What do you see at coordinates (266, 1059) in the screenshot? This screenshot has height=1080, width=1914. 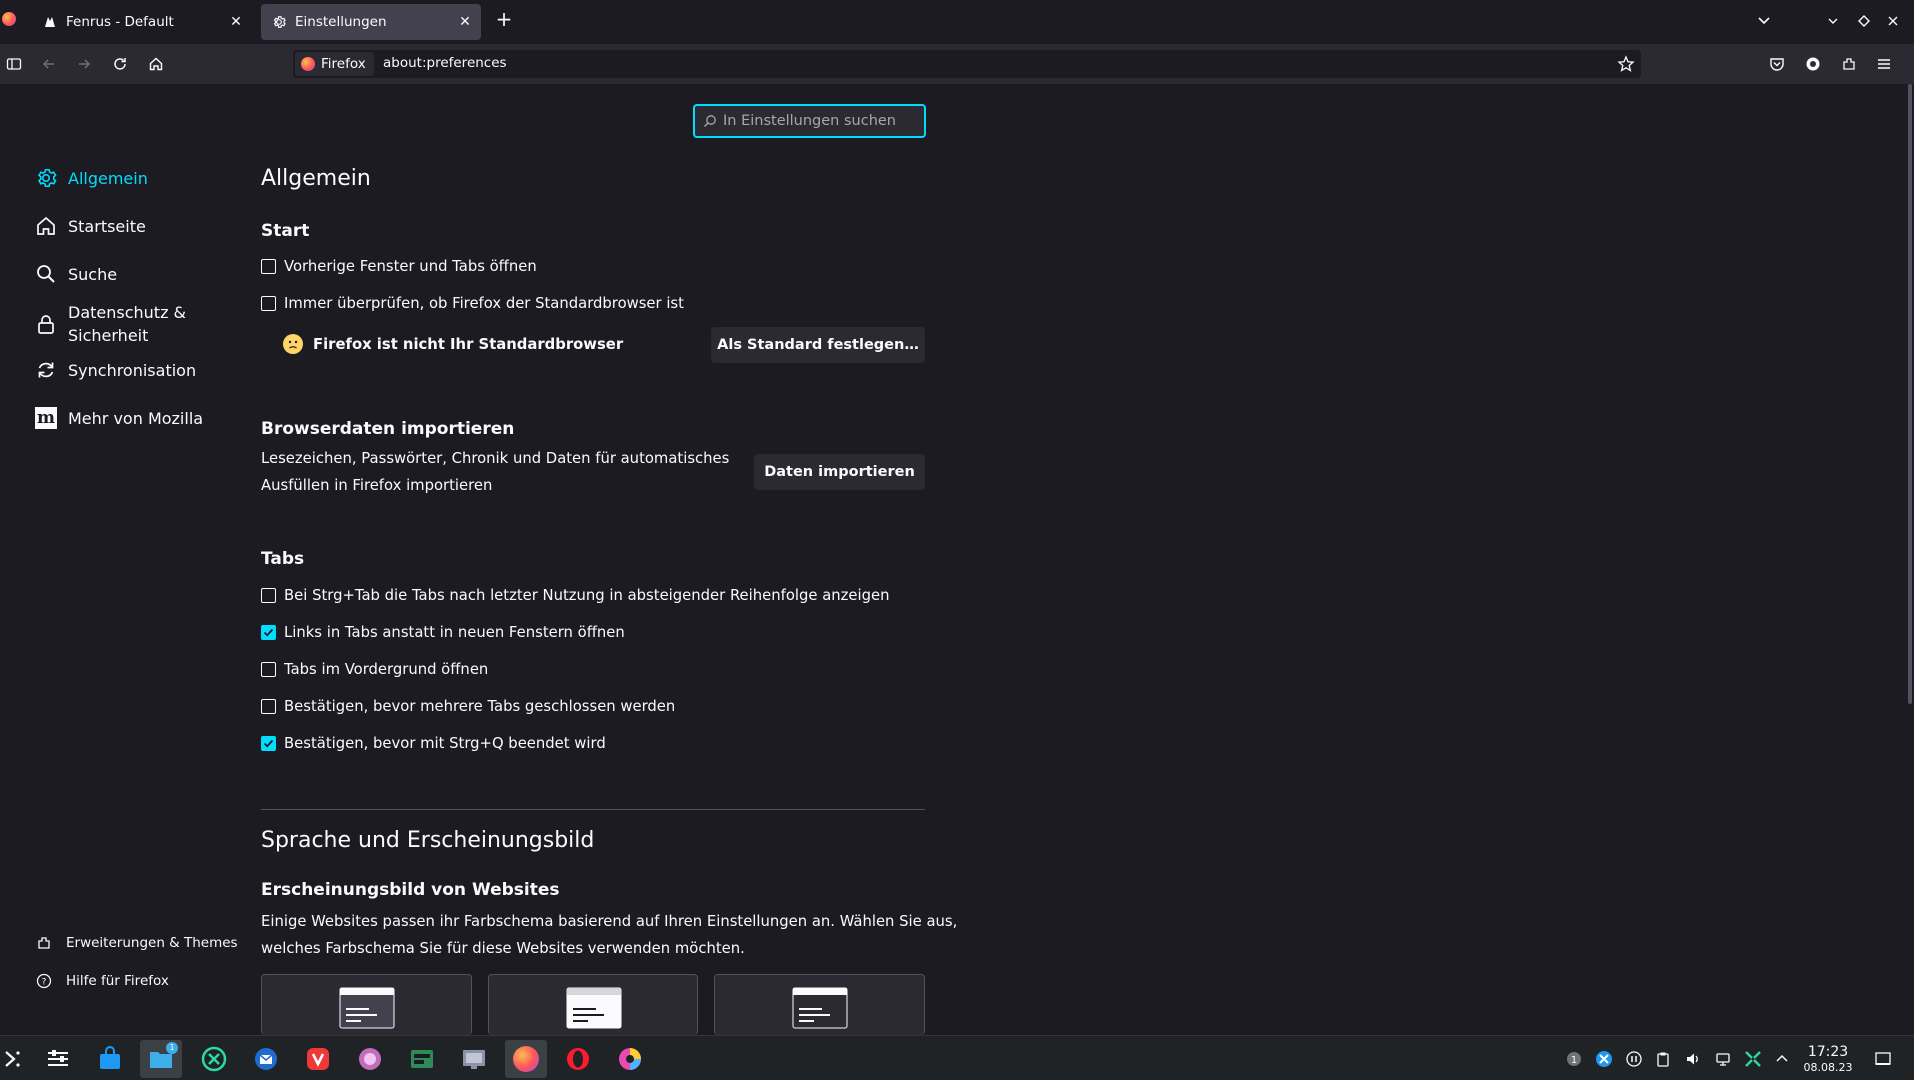 I see `thunderbird-app-icon` at bounding box center [266, 1059].